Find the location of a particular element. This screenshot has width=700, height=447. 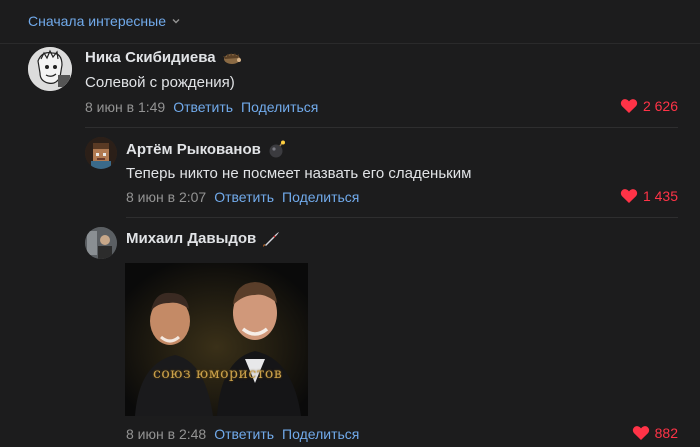

chevron-down-icon is located at coordinates (176, 21).